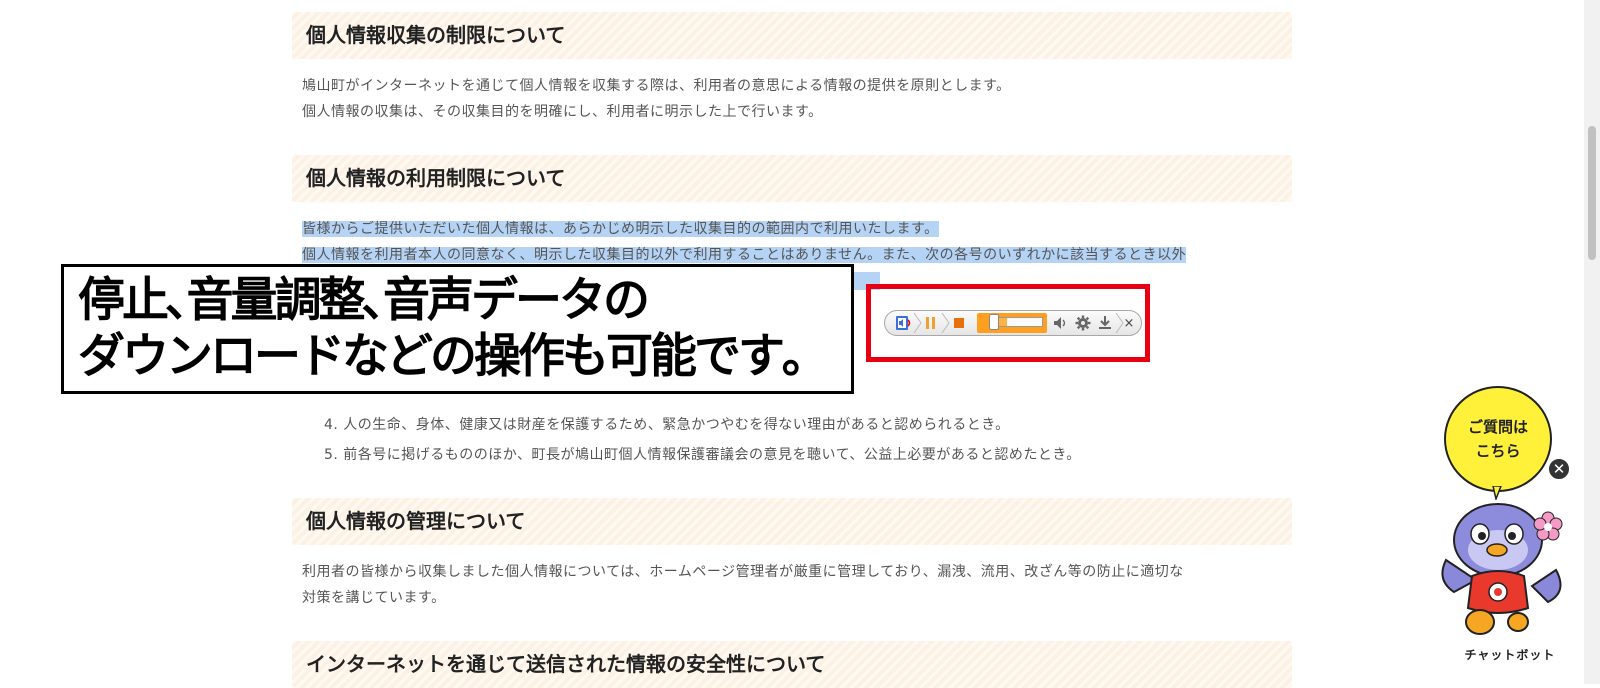  Describe the element at coordinates (364, 300) in the screenshot. I see `caption-line-1: 停止､音量調整､音声データの` at that location.